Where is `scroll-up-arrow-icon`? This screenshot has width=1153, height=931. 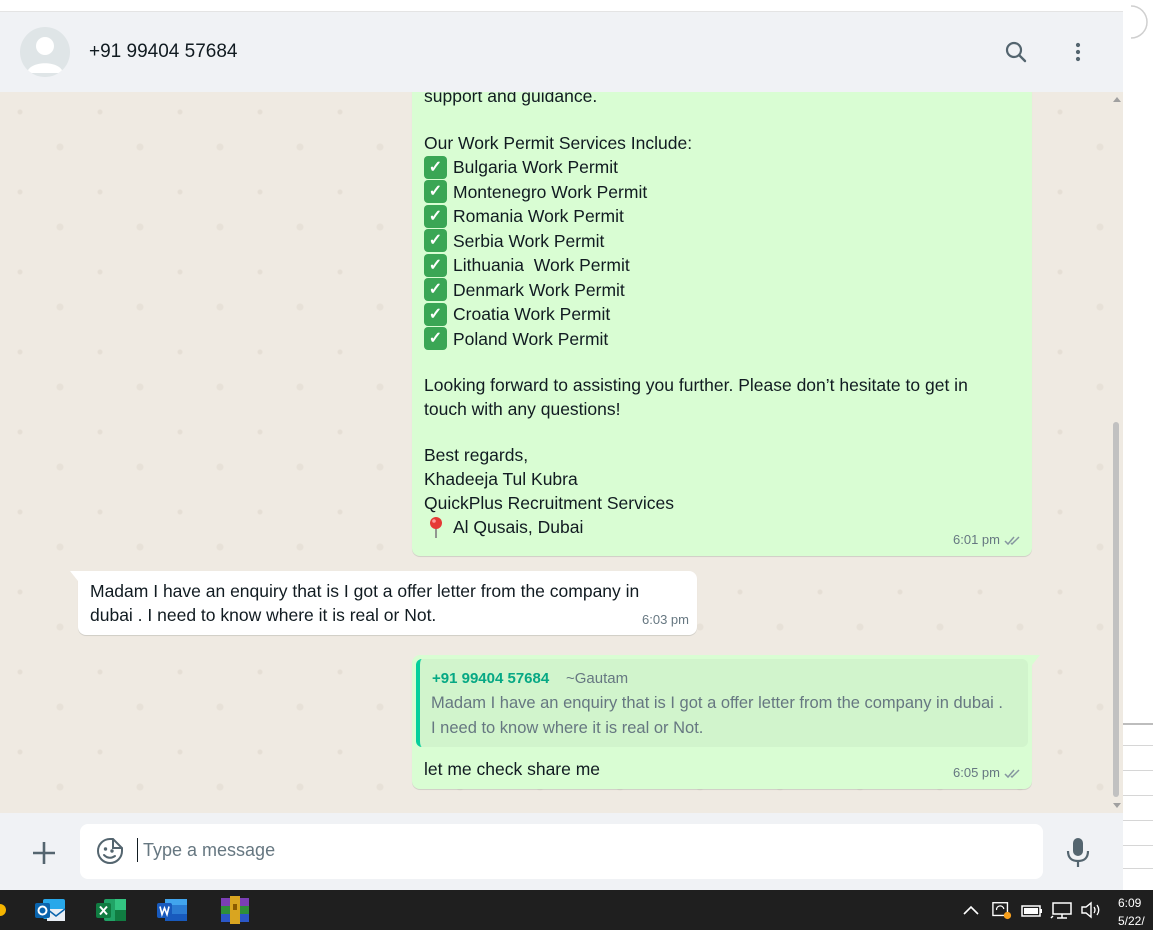
scroll-up-arrow-icon is located at coordinates (1117, 99).